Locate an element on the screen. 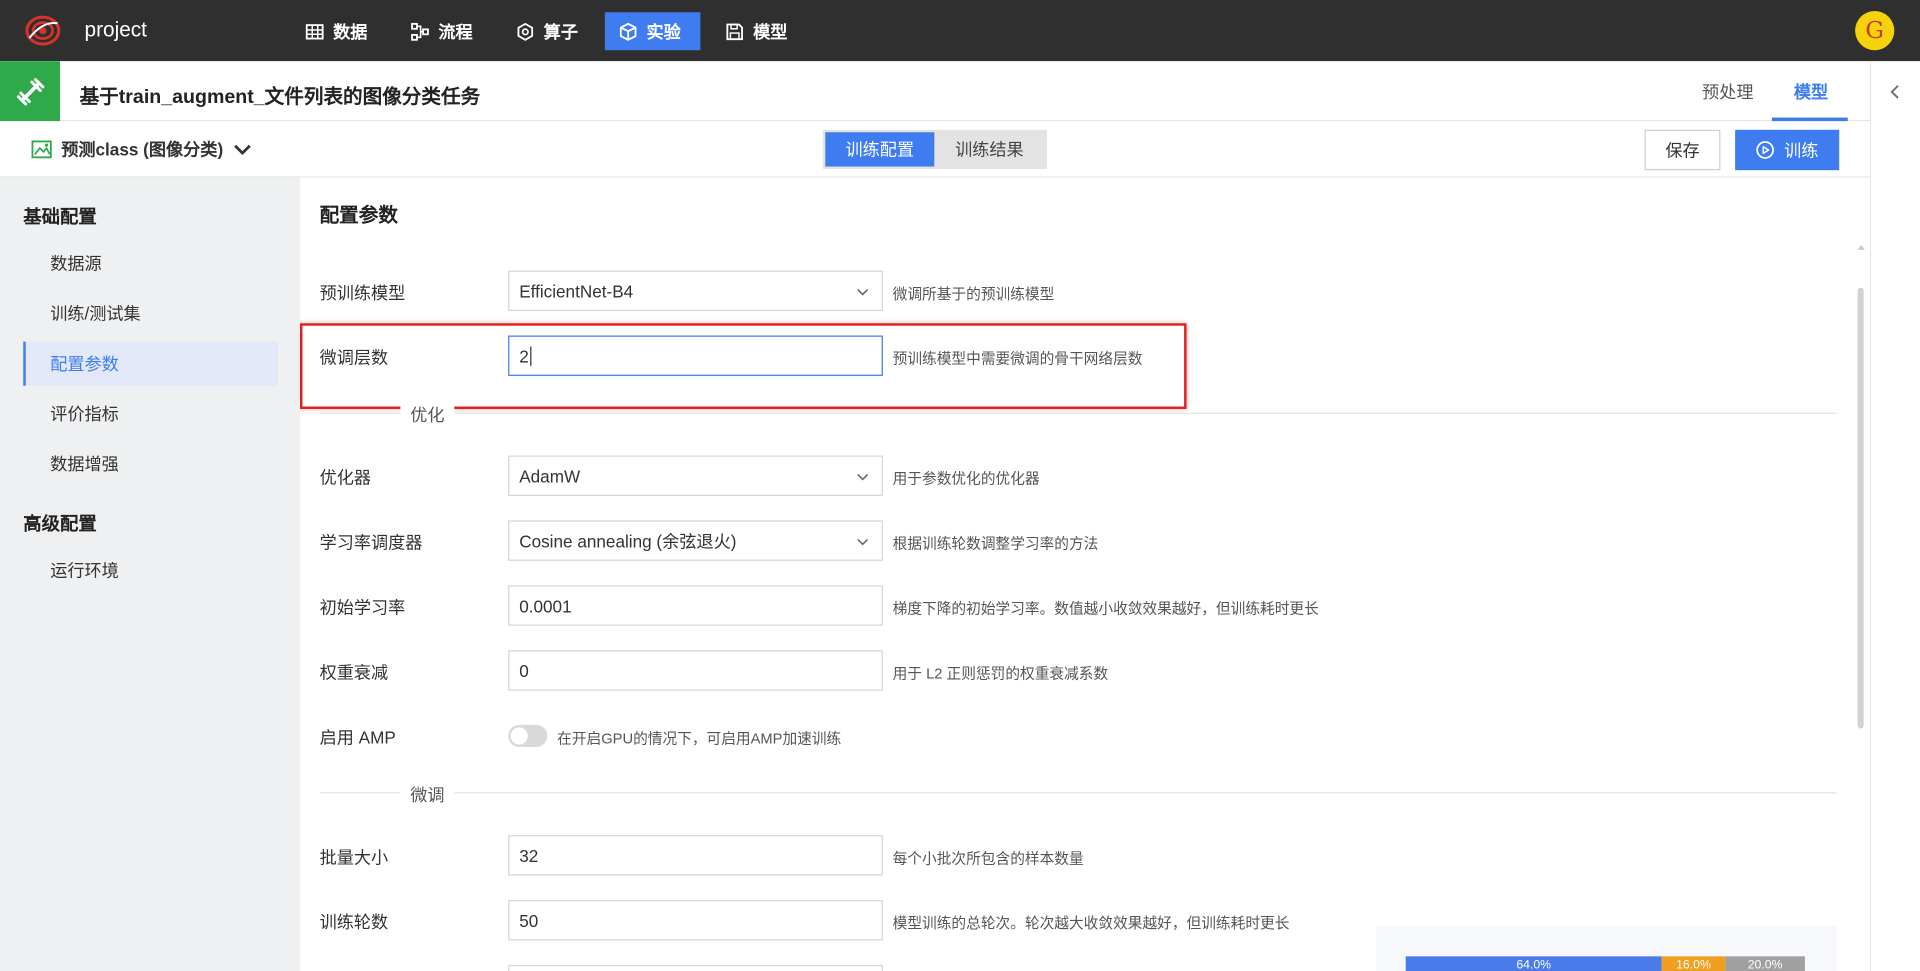 Image resolution: width=1920 pixels, height=971 pixels. segment-train-config: 训练配置 is located at coordinates (880, 149).